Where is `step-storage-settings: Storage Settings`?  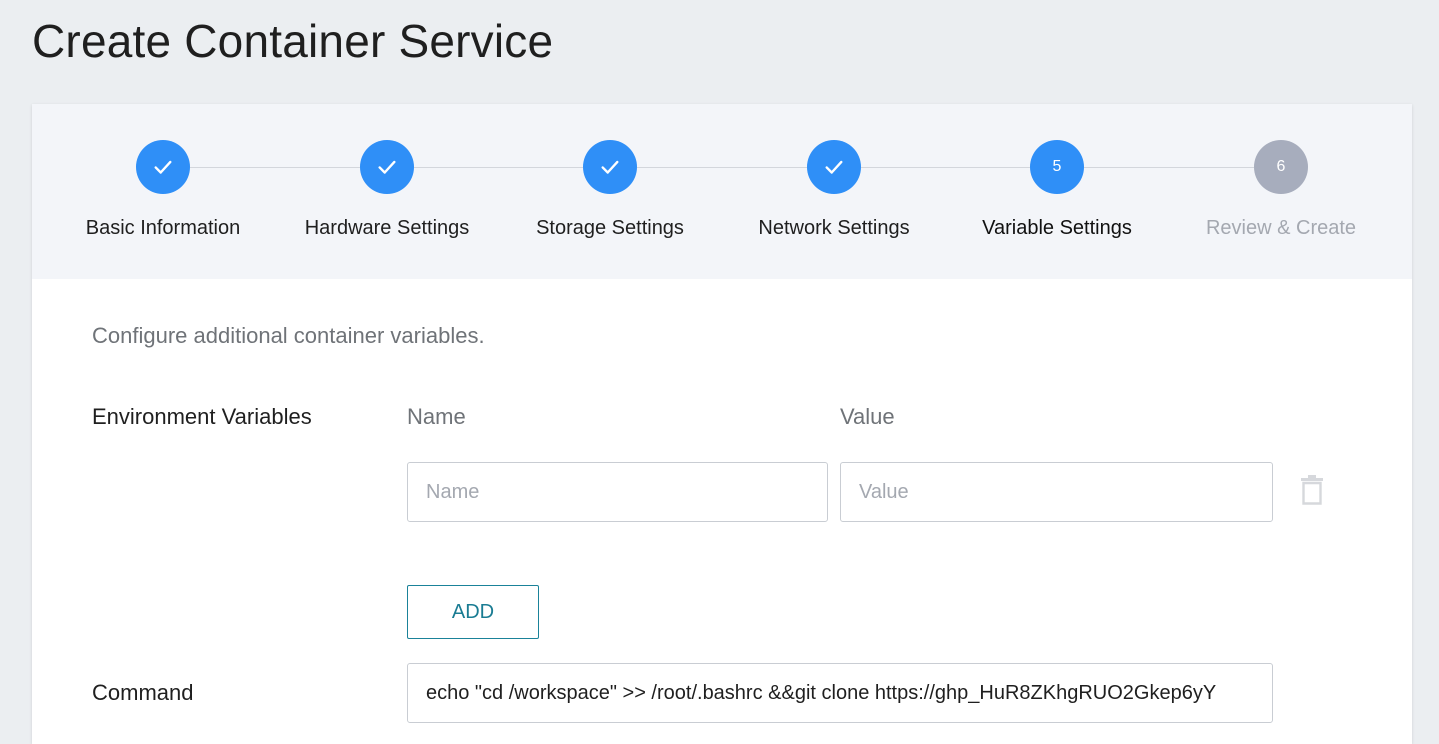 step-storage-settings: Storage Settings is located at coordinates (610, 190).